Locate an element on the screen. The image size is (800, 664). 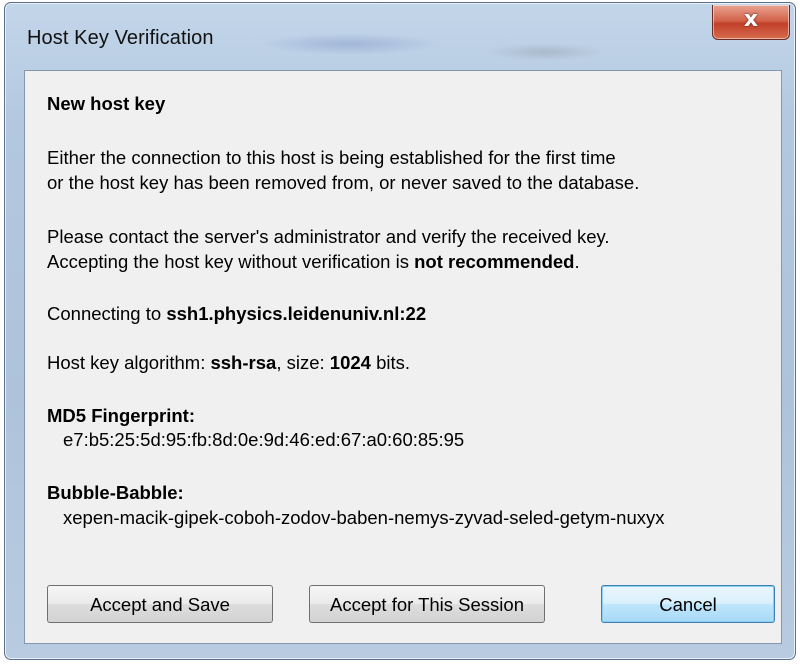
algorithm-value: ssh-rsa is located at coordinates (243, 362).